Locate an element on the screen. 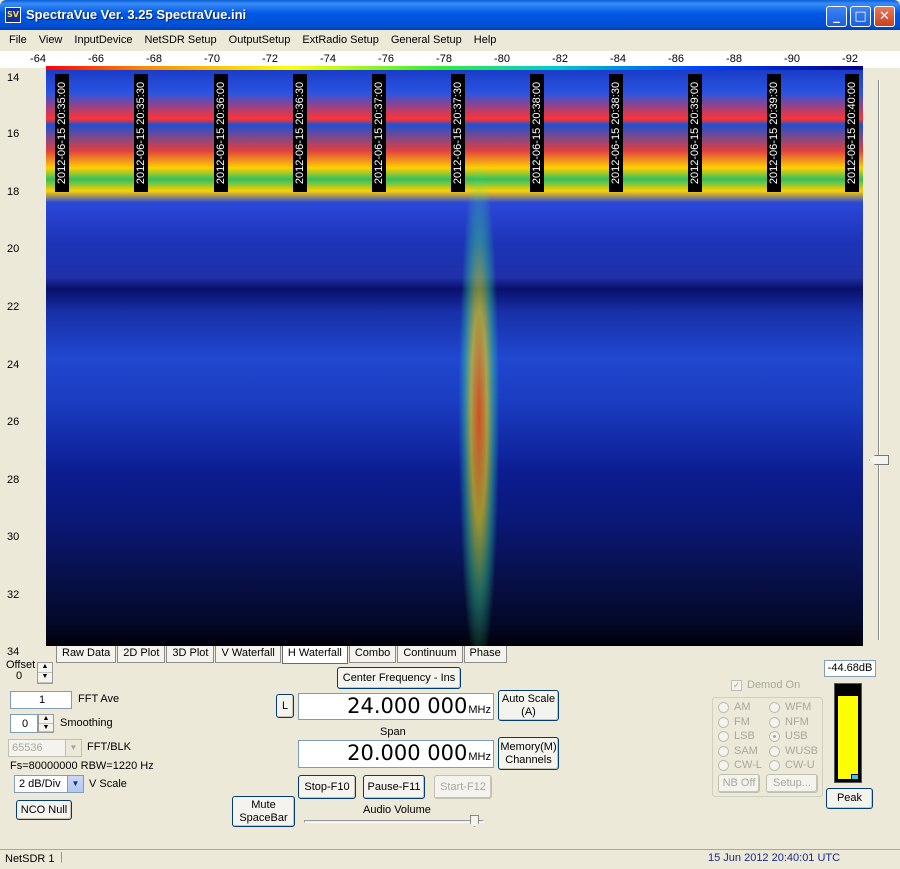 This screenshot has height=869, width=900. freq-tick: 14 is located at coordinates (13, 78).